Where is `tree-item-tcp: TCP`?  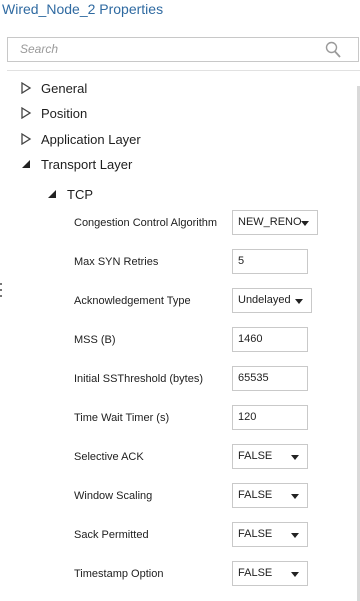 tree-item-tcp: TCP is located at coordinates (69, 194).